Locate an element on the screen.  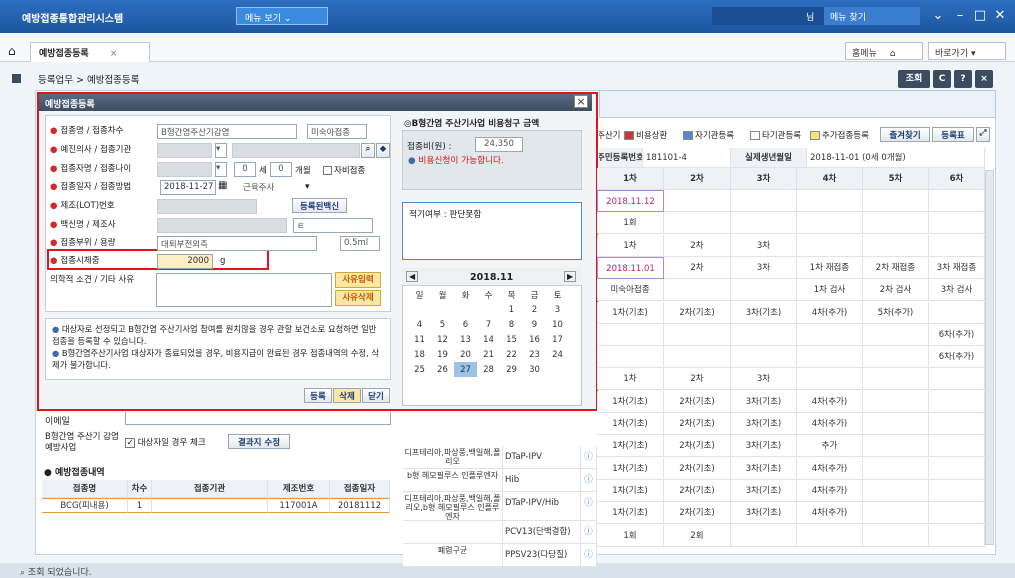
lot-number-input is located at coordinates (207, 206).